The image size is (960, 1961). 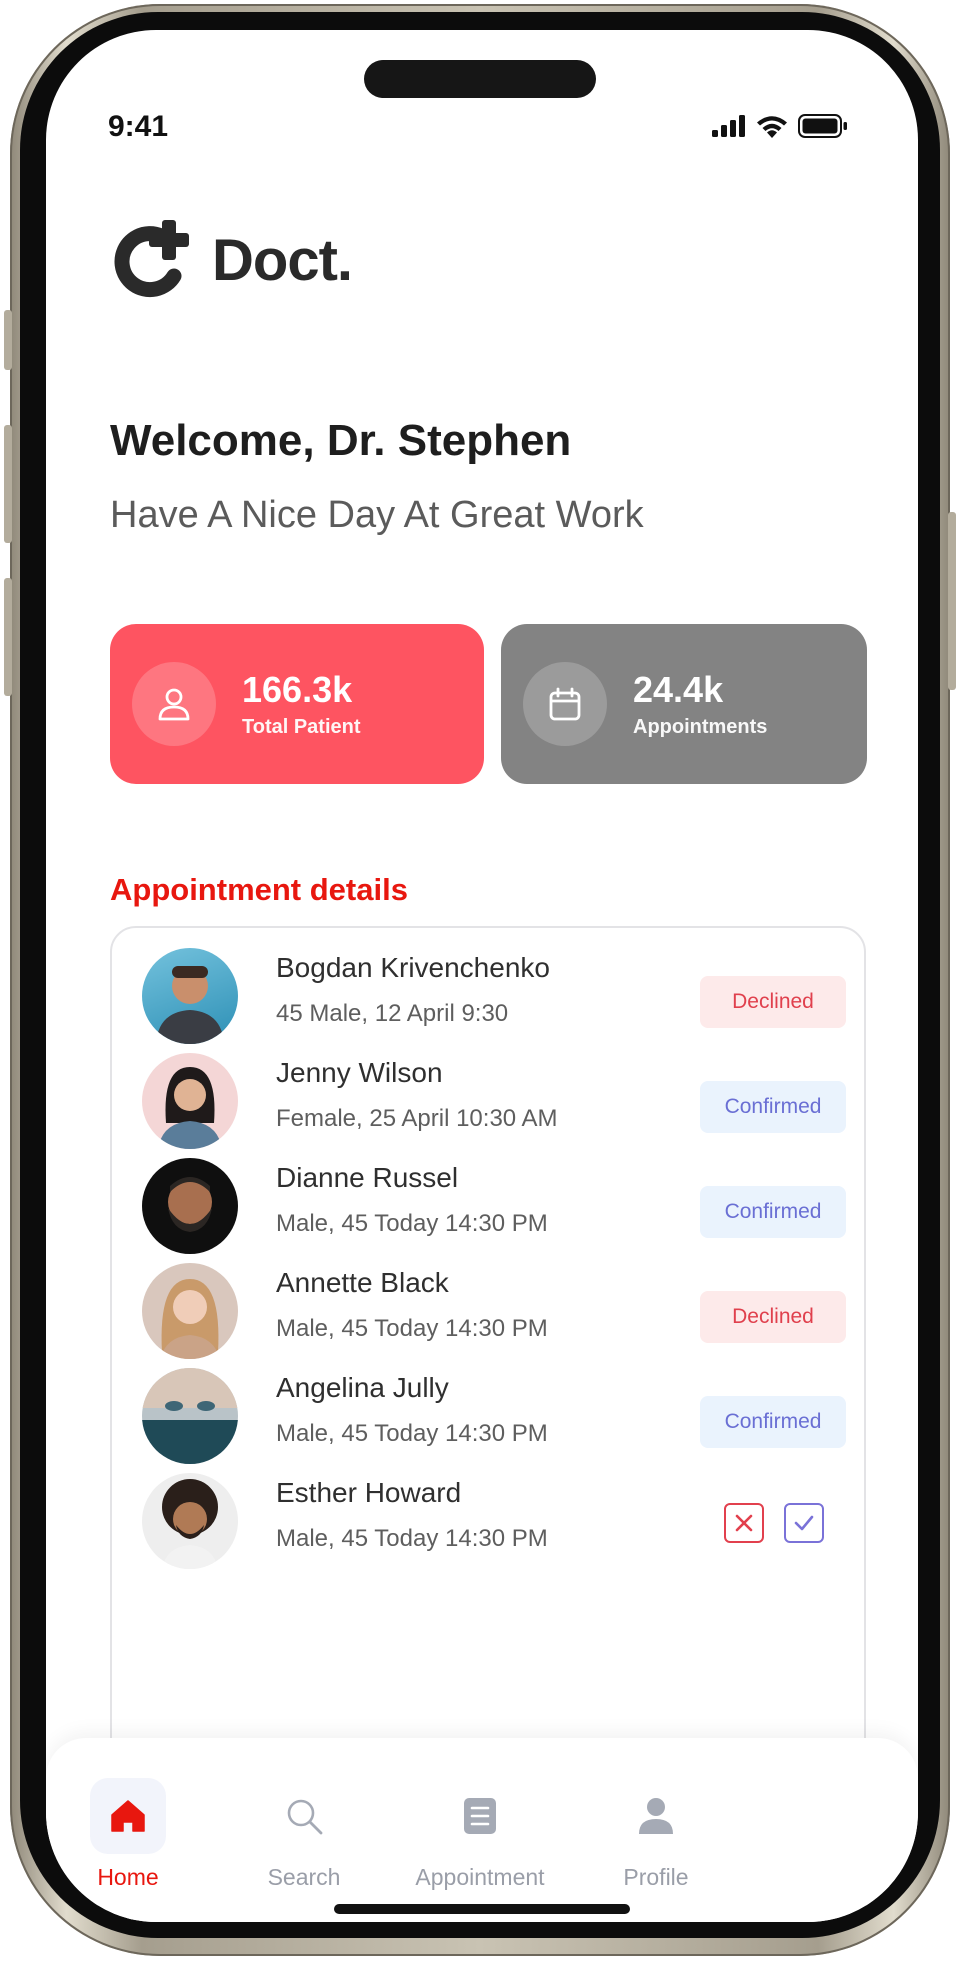 What do you see at coordinates (952, 601) in the screenshot?
I see `power-button` at bounding box center [952, 601].